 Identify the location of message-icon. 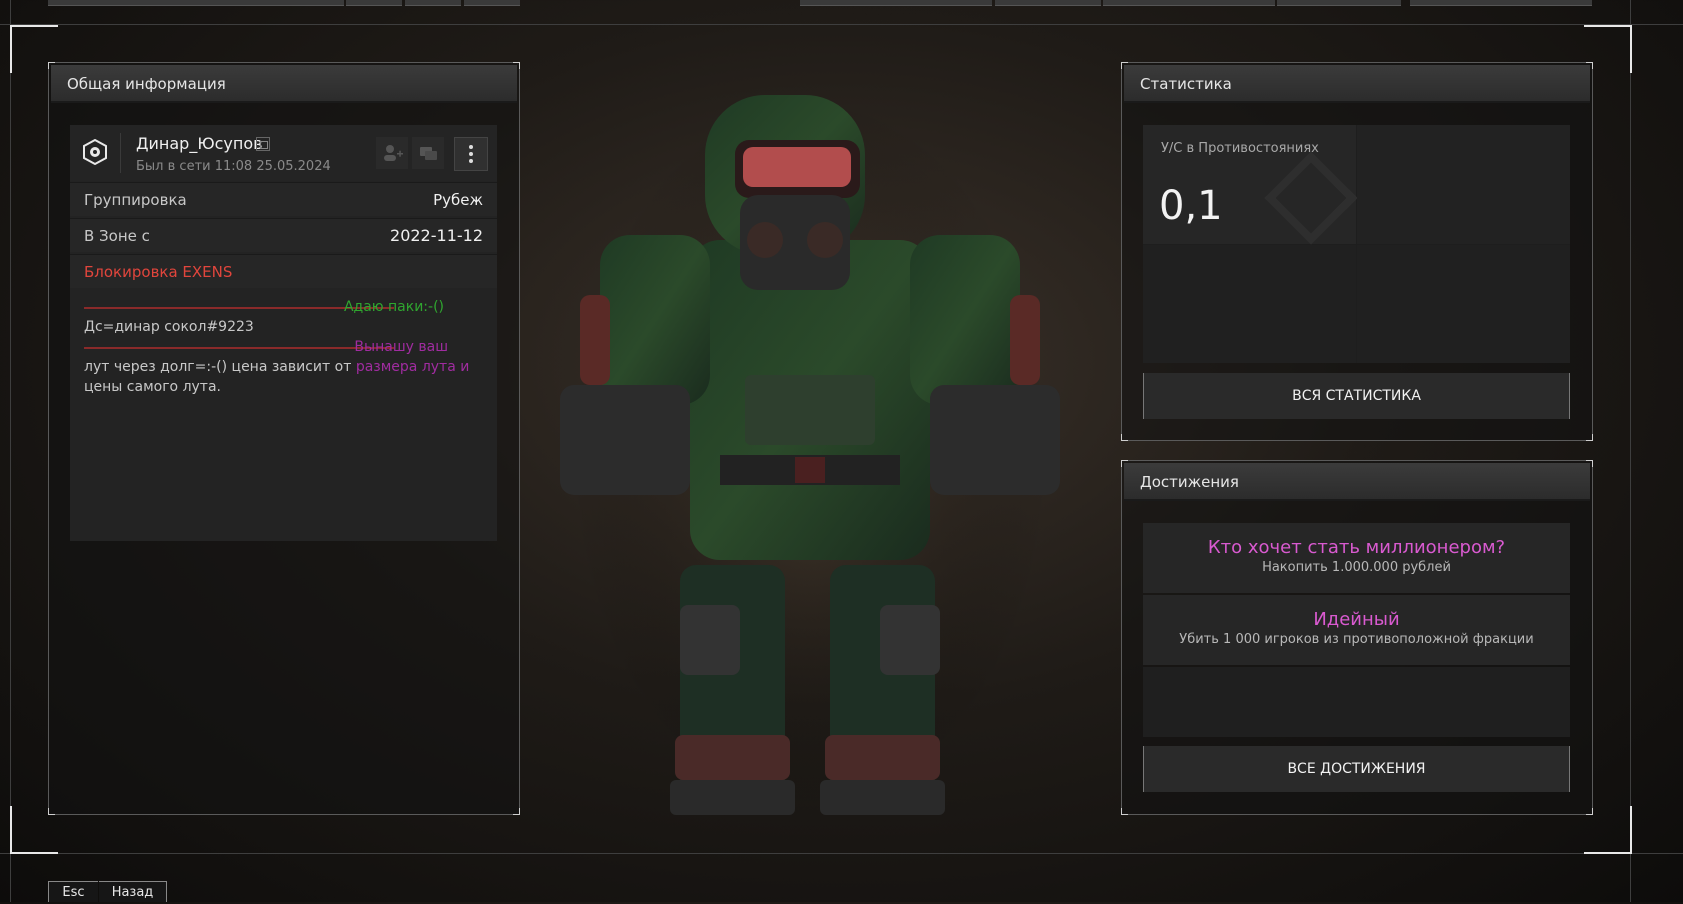
(428, 153).